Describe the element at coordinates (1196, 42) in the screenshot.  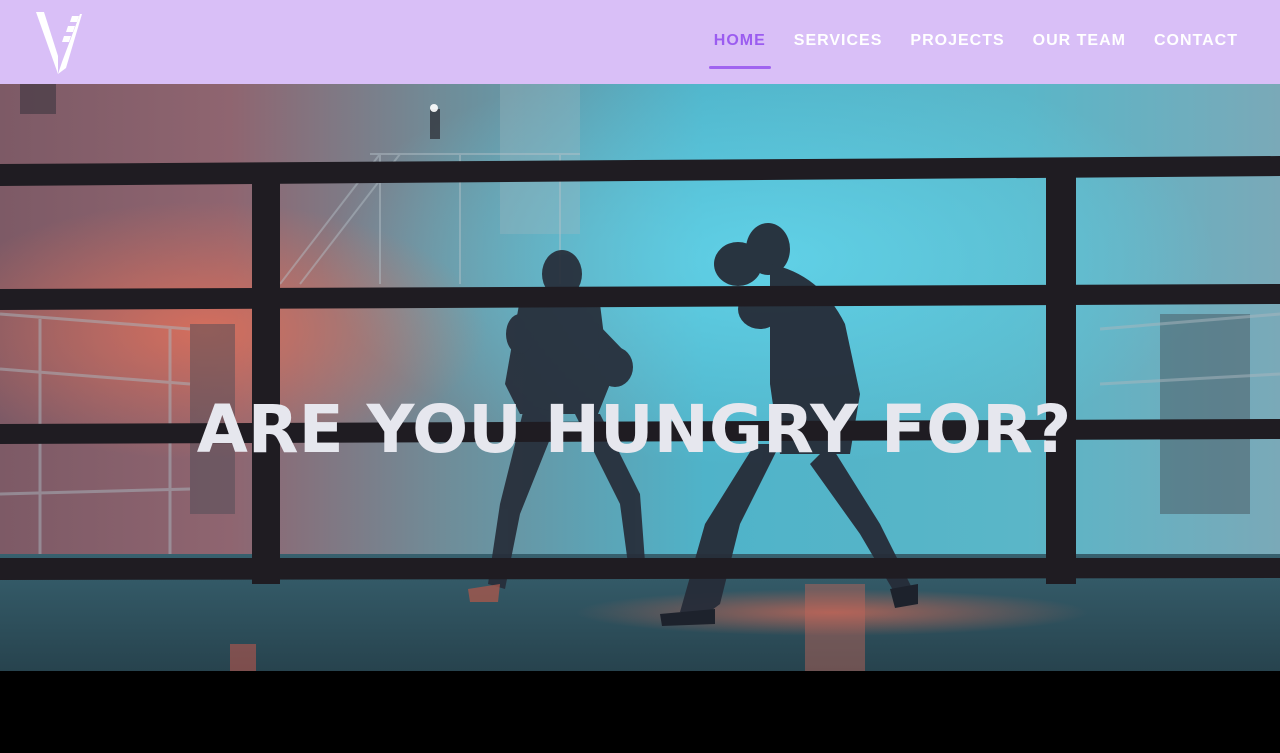
I see `nav-contact: CONTACT` at that location.